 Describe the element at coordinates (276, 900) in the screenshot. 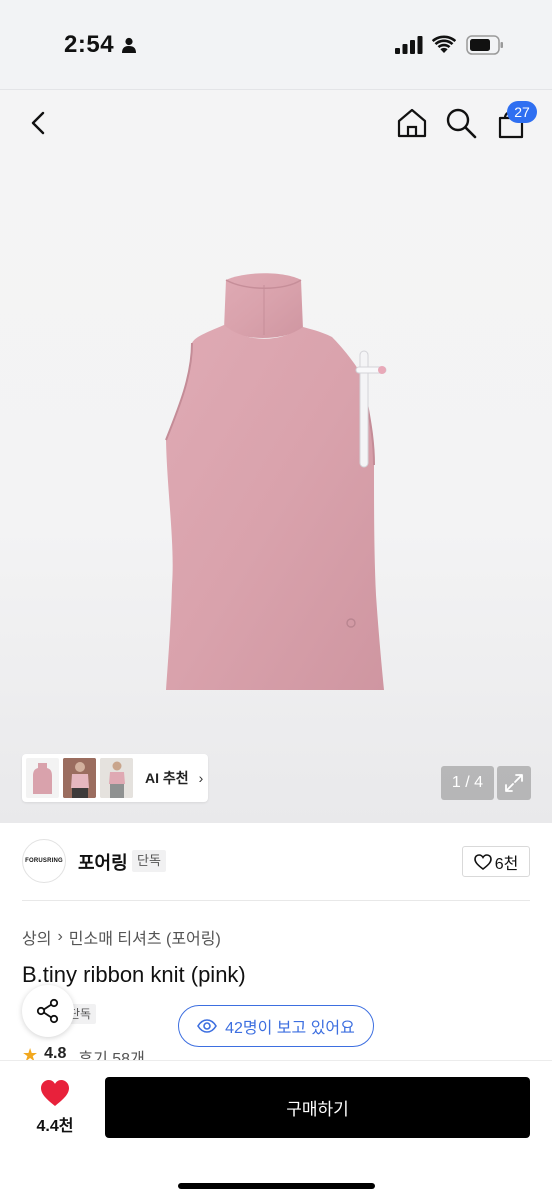

I see `divider` at that location.